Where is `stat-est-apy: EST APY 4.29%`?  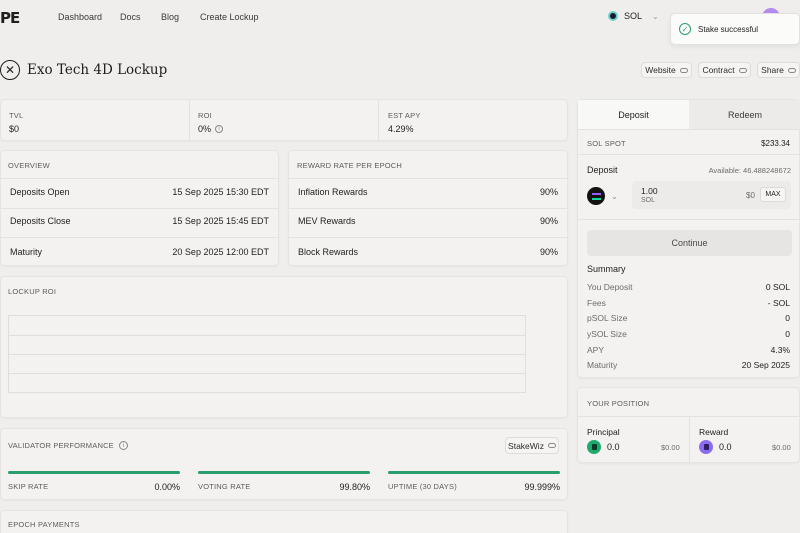
stat-est-apy: EST APY 4.29% is located at coordinates (474, 121).